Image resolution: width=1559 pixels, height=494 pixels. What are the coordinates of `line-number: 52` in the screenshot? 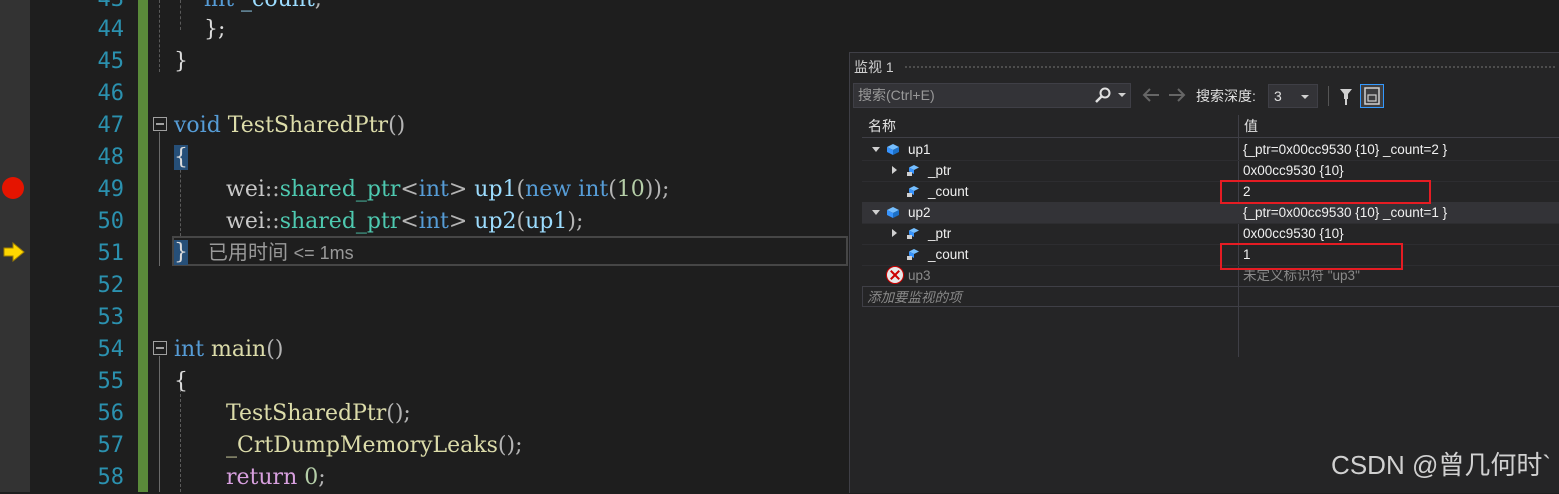 It's located at (111, 285).